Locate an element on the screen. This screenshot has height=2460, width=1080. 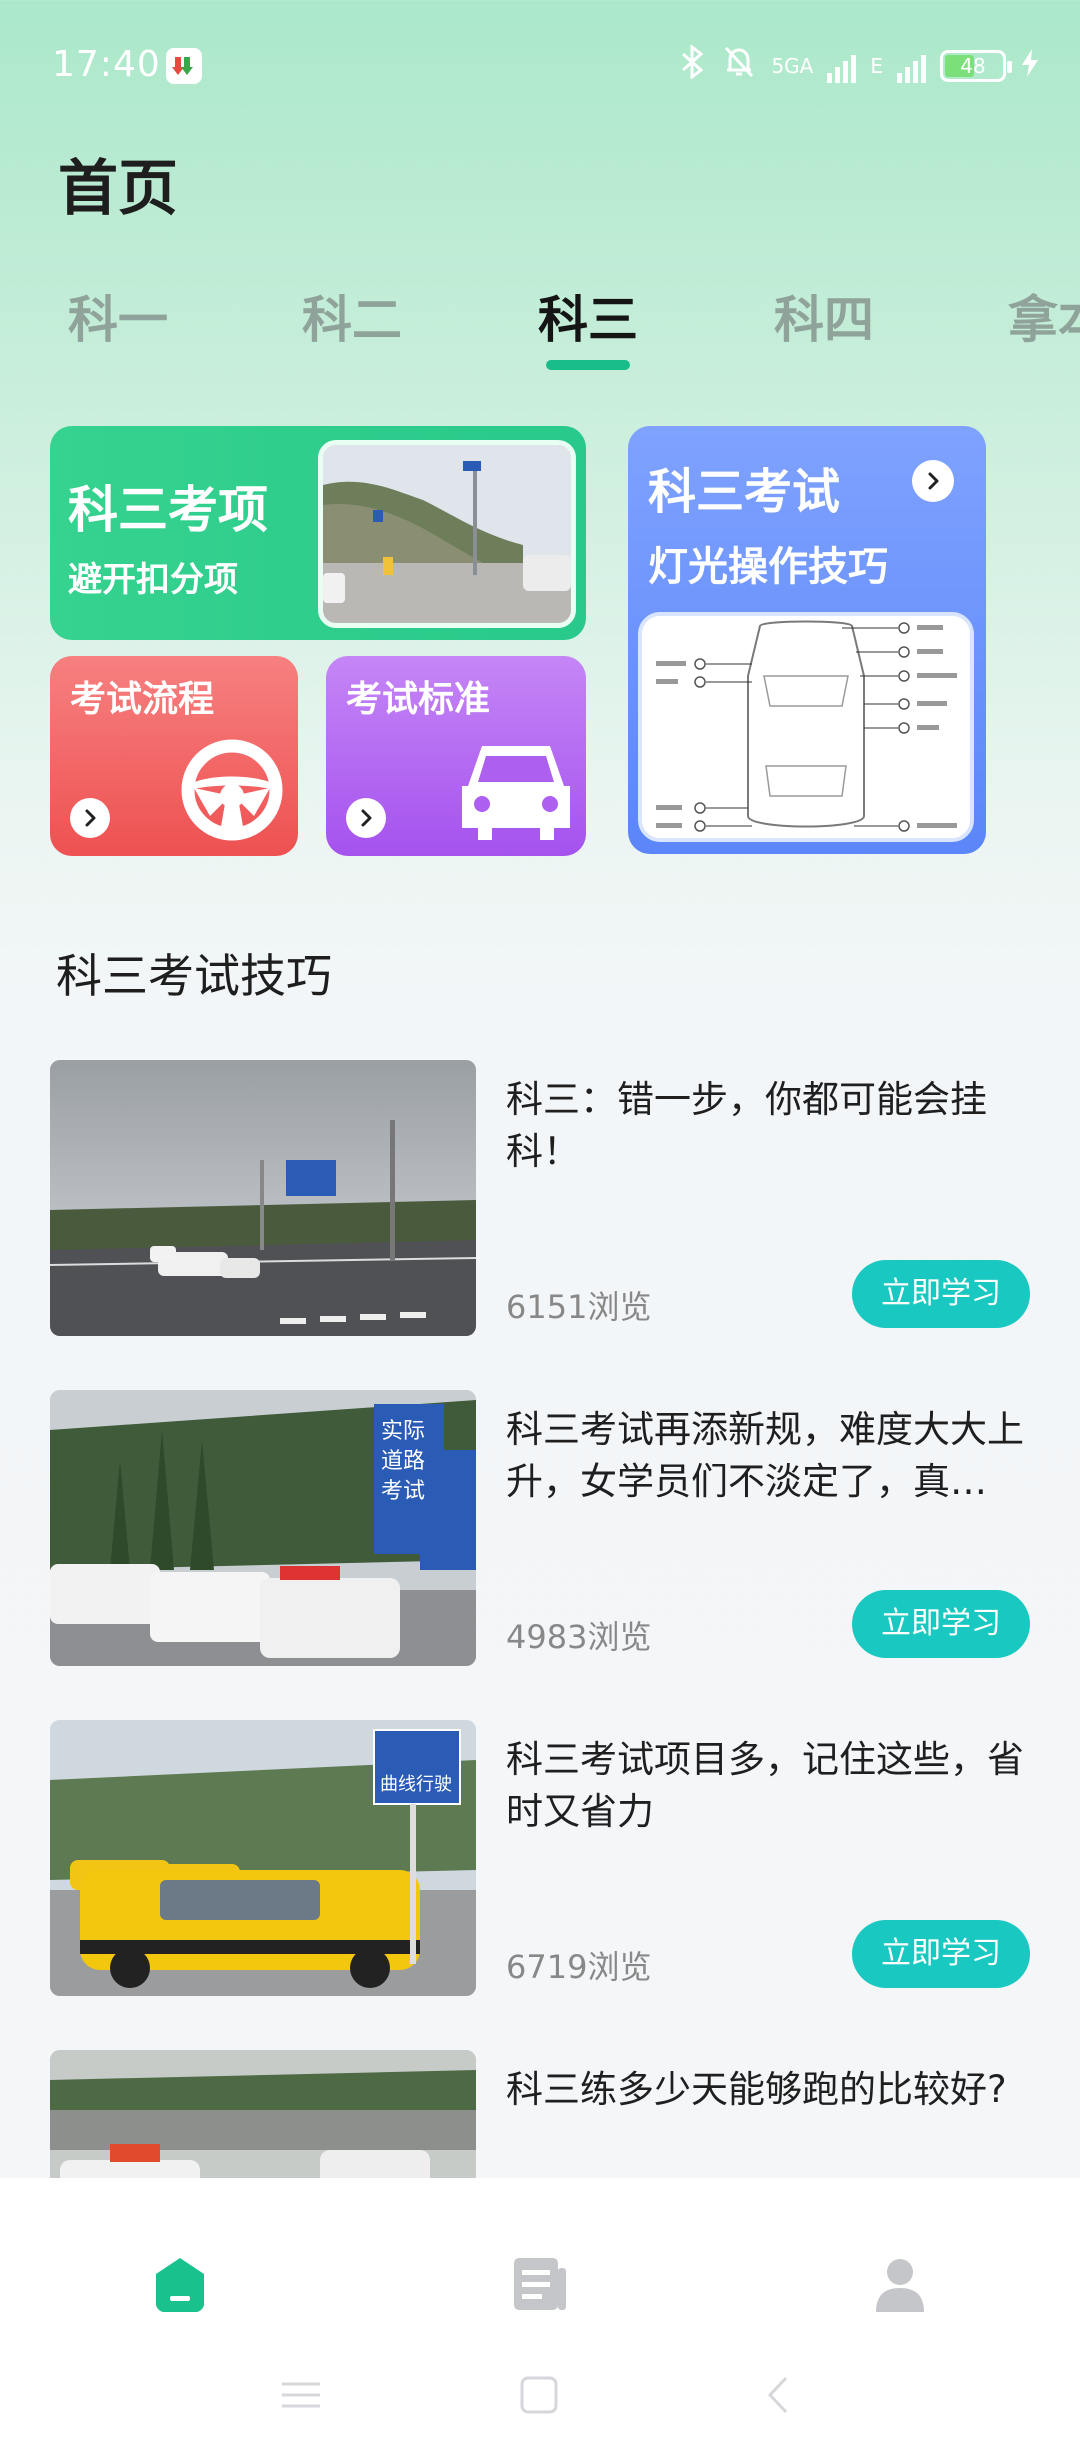
exam-items-card: 科三考项 避开扣分项 is located at coordinates (318, 533).